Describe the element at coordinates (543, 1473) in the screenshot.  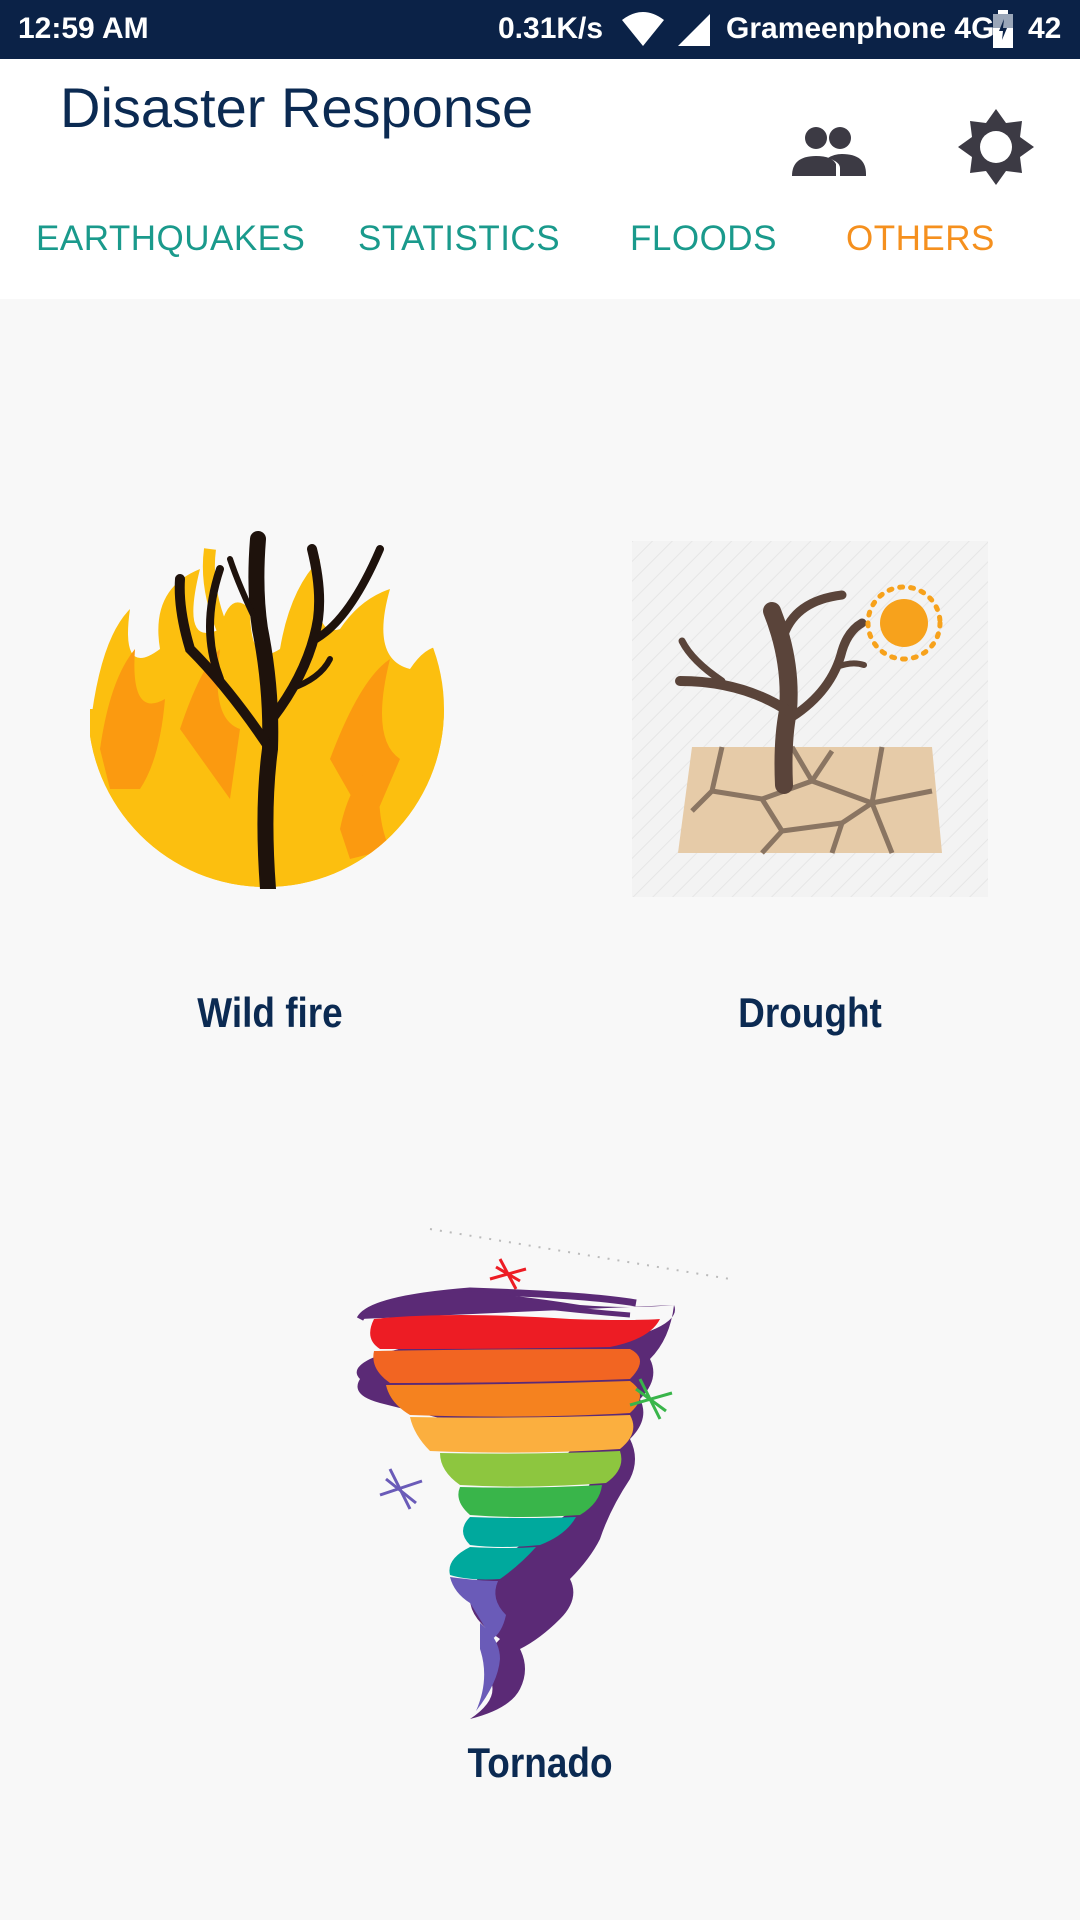
I see `tornado-icon` at that location.